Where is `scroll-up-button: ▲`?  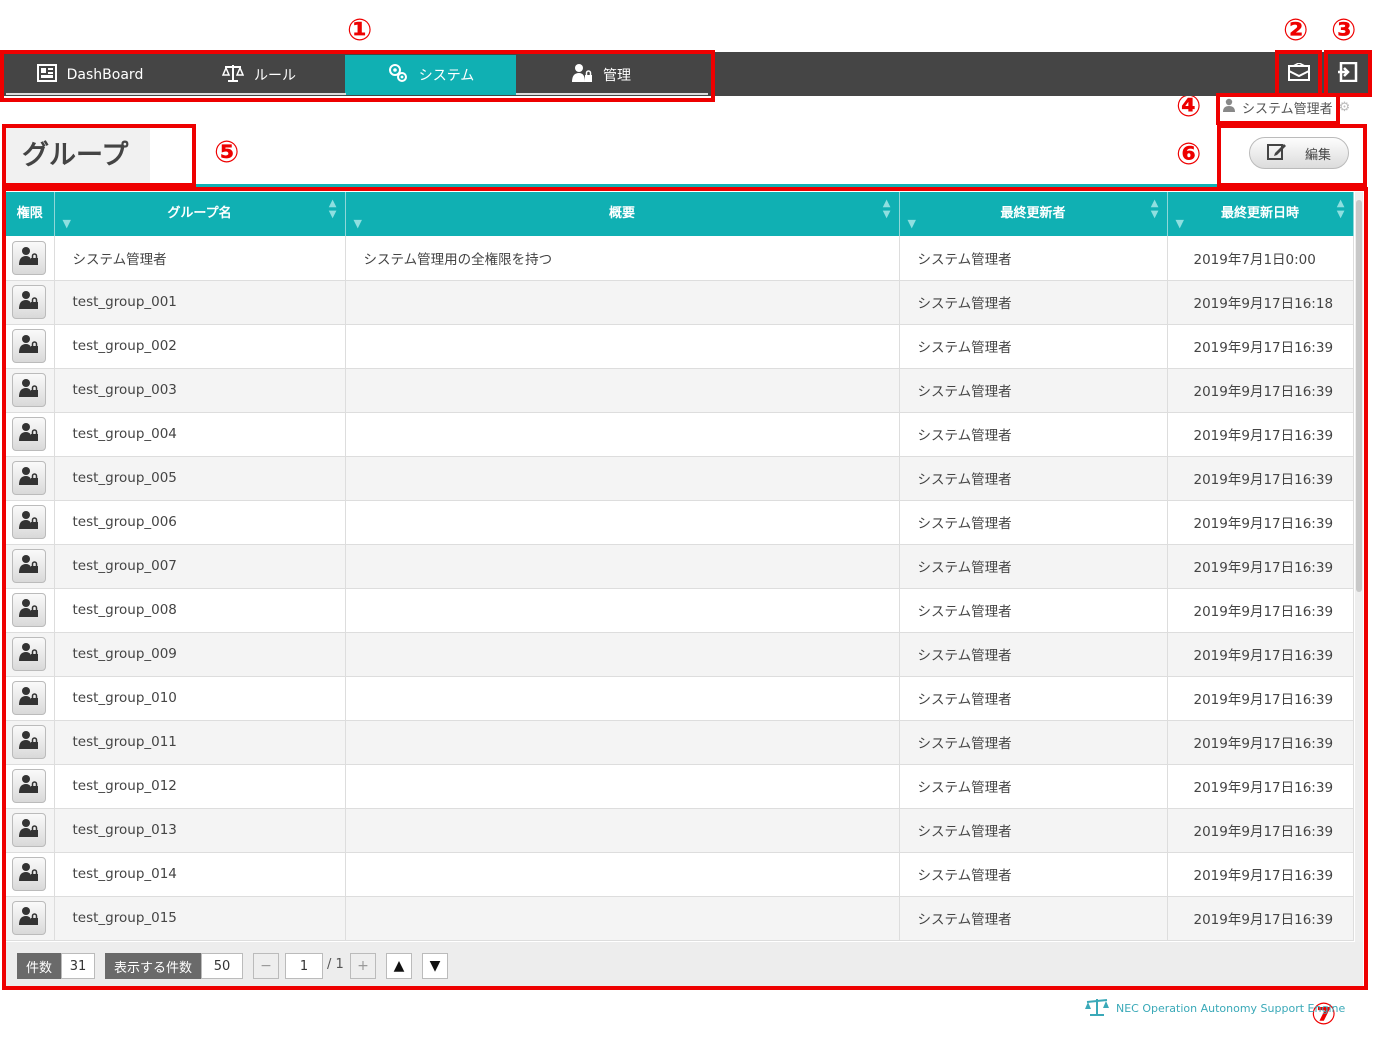
scroll-up-button: ▲ is located at coordinates (399, 966).